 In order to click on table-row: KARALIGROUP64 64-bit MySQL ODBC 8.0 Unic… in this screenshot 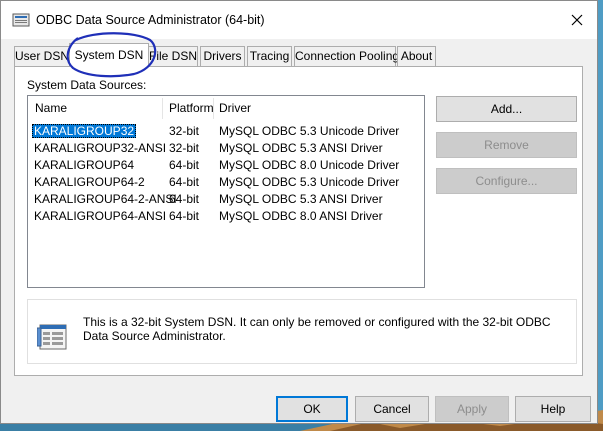, I will do `click(227, 164)`.